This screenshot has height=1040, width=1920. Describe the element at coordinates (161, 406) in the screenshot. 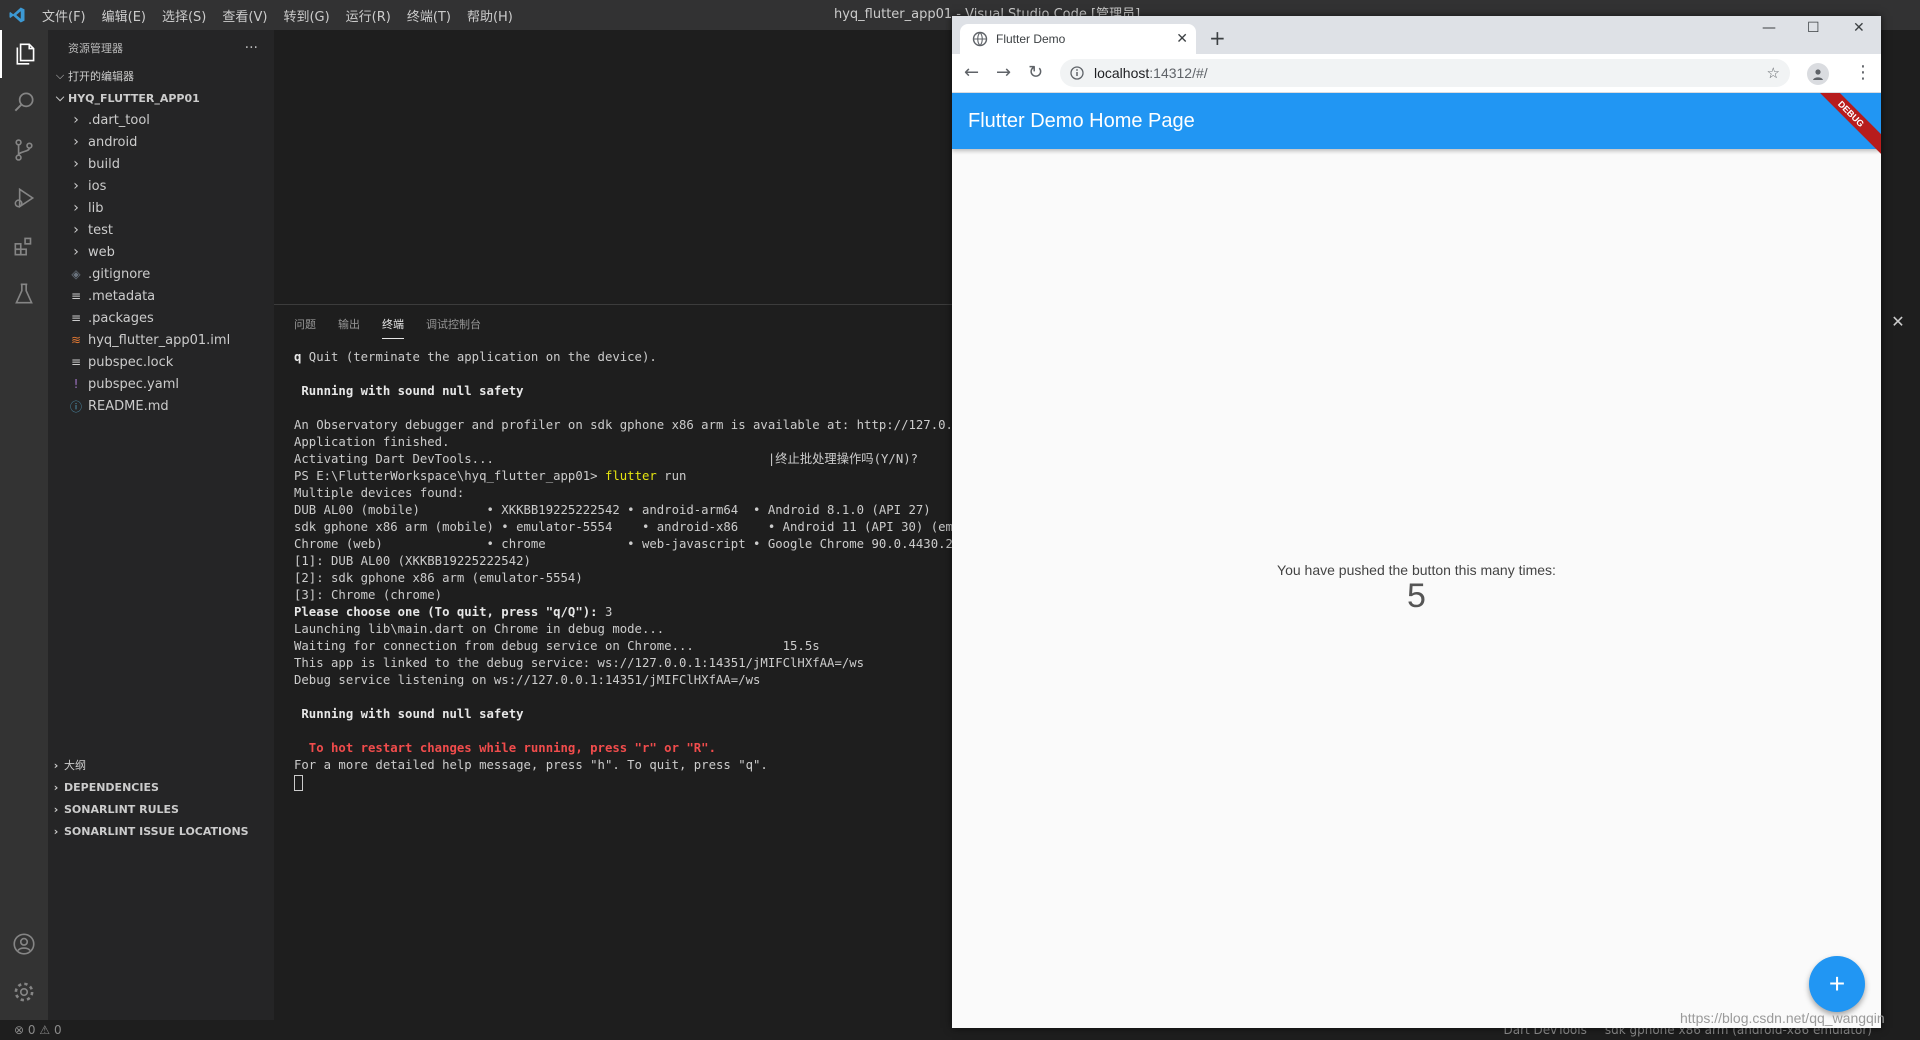

I see `file-item: ⓘ README.md` at that location.